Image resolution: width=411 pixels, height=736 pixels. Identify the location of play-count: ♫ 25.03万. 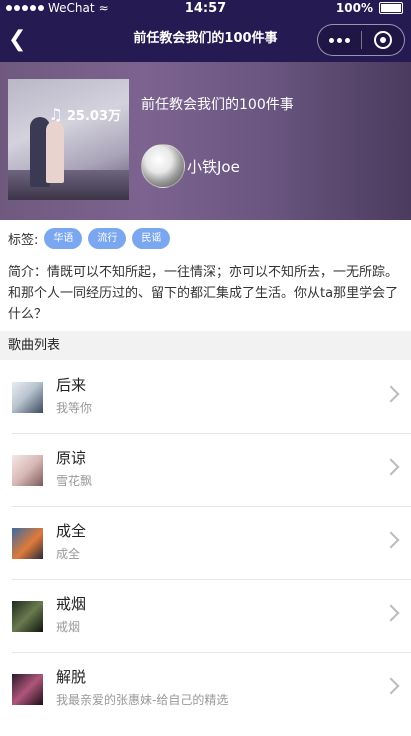
(85, 114).